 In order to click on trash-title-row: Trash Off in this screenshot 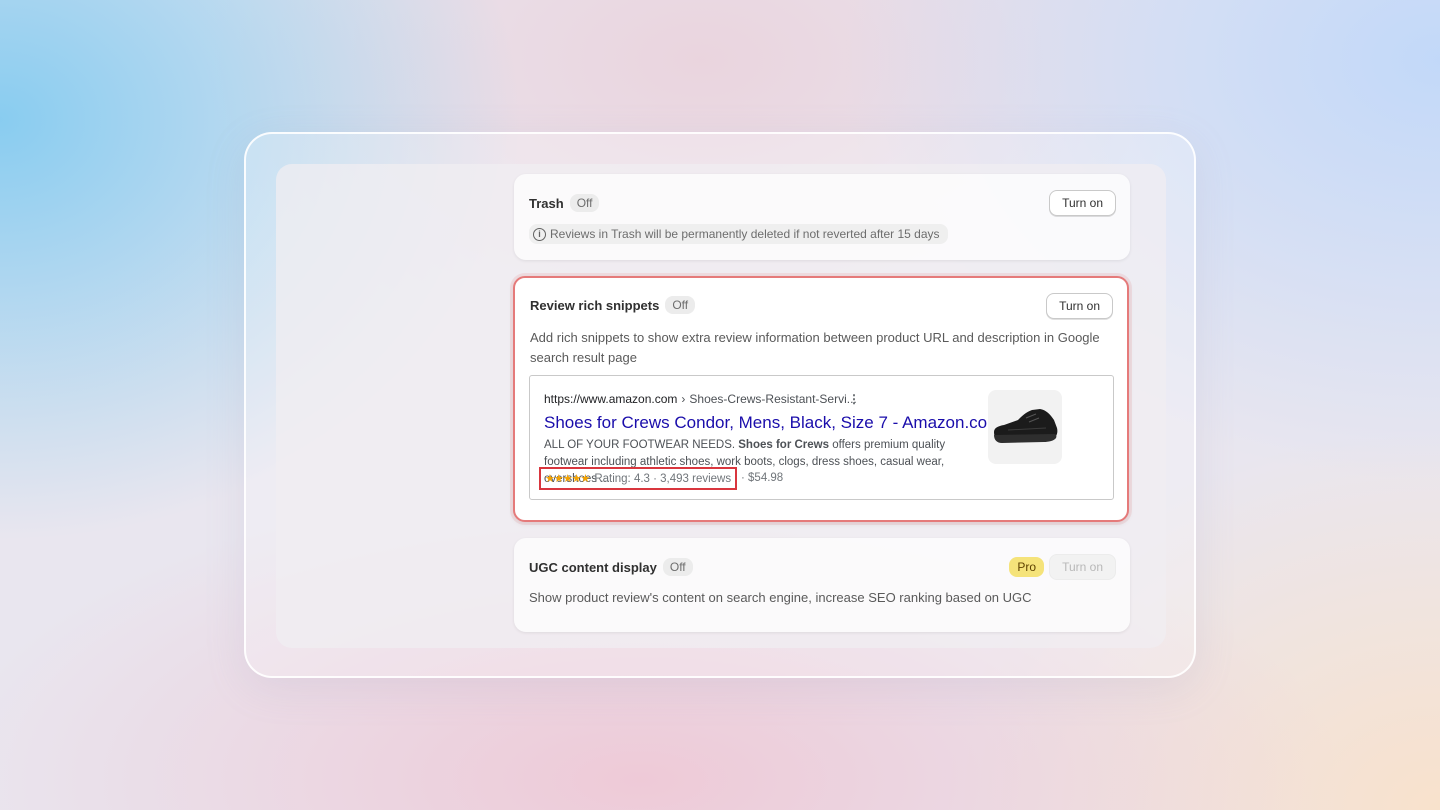, I will do `click(564, 203)`.